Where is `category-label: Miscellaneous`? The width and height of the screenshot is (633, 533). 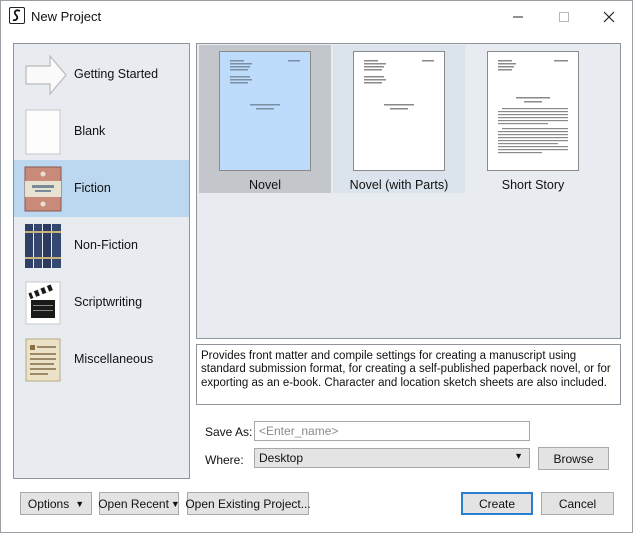
category-label: Miscellaneous is located at coordinates (114, 359).